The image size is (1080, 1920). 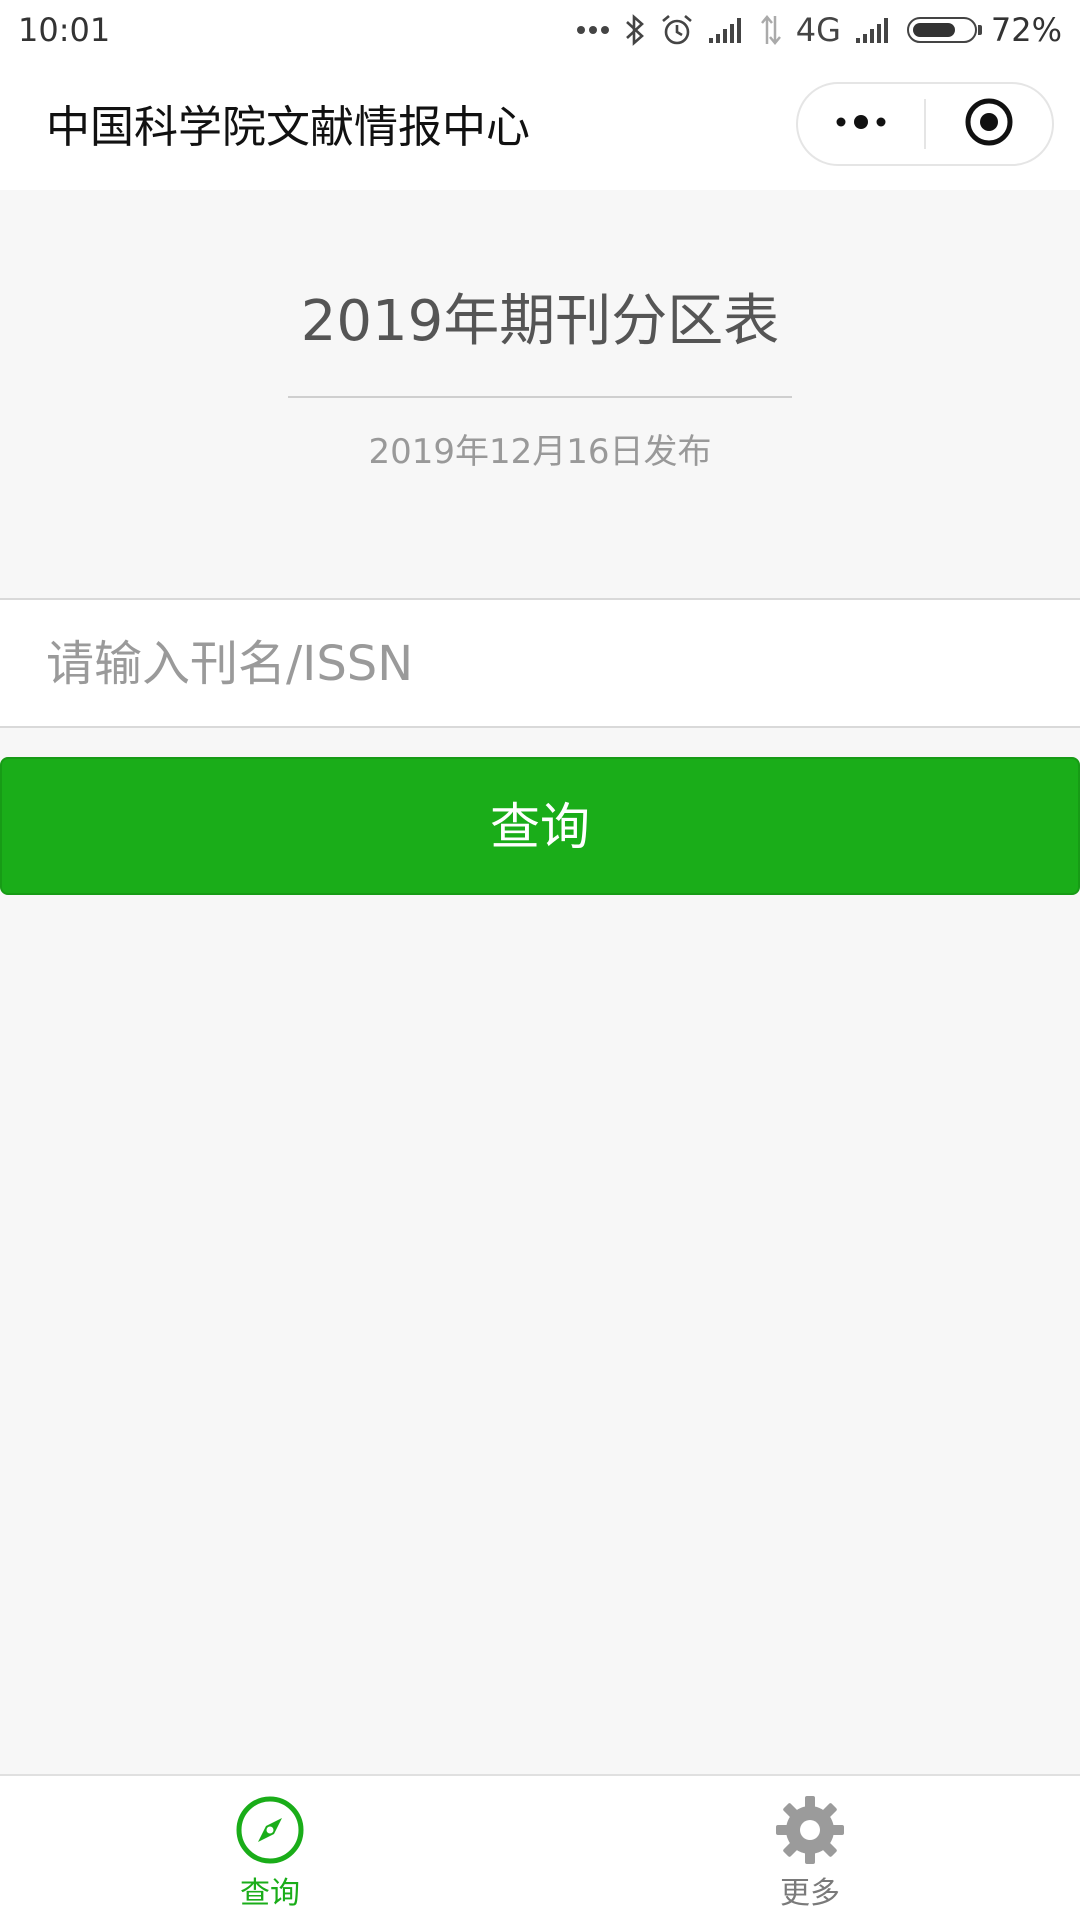 I want to click on tab-bar: 查询 更多, so click(x=540, y=1847).